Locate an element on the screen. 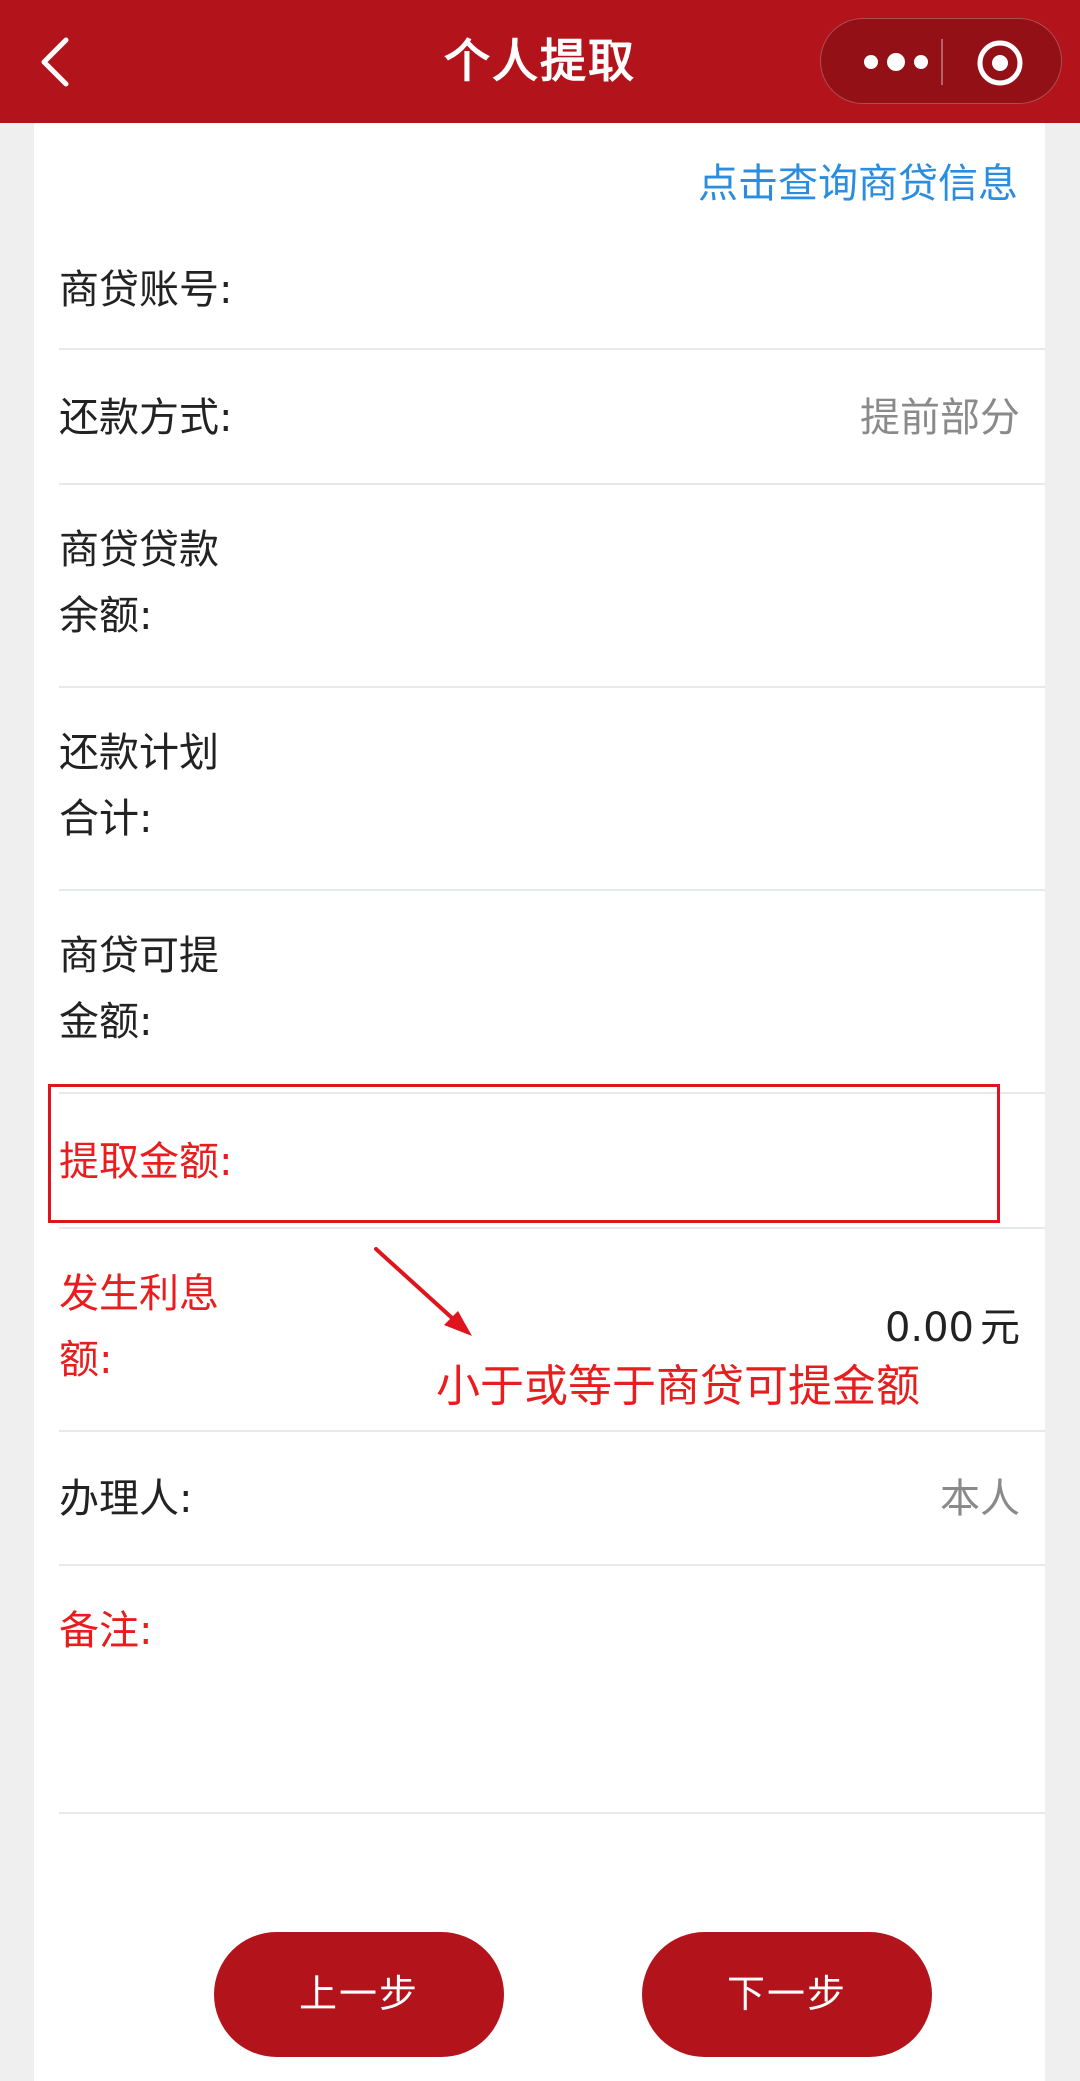 The image size is (1080, 2081). row-withdrawable-amount: 商贷可提 金额: is located at coordinates (552, 992).